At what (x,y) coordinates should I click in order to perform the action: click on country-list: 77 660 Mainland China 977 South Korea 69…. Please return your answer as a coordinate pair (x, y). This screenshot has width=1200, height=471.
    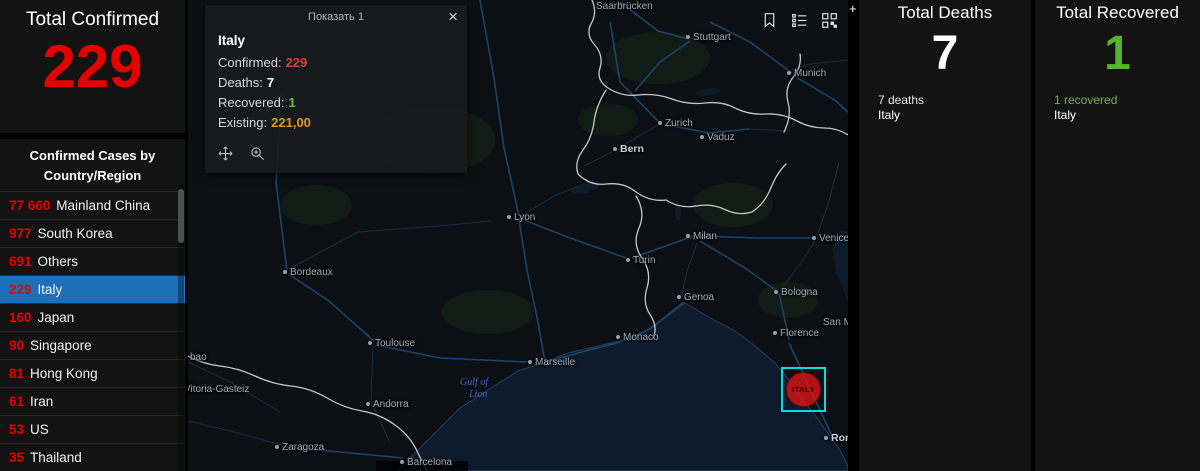
    Looking at the image, I should click on (92, 331).